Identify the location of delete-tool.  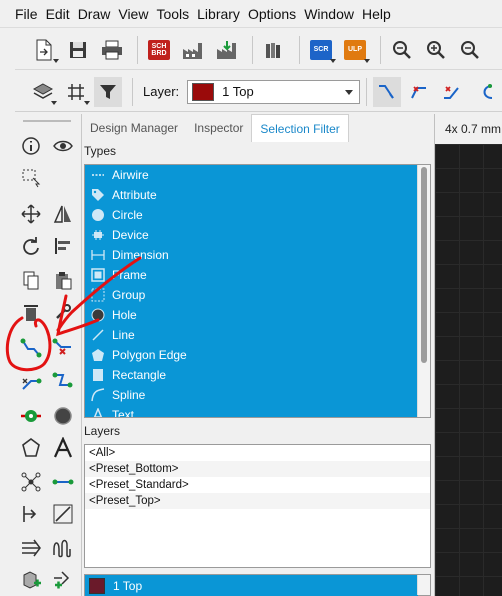
(31, 312).